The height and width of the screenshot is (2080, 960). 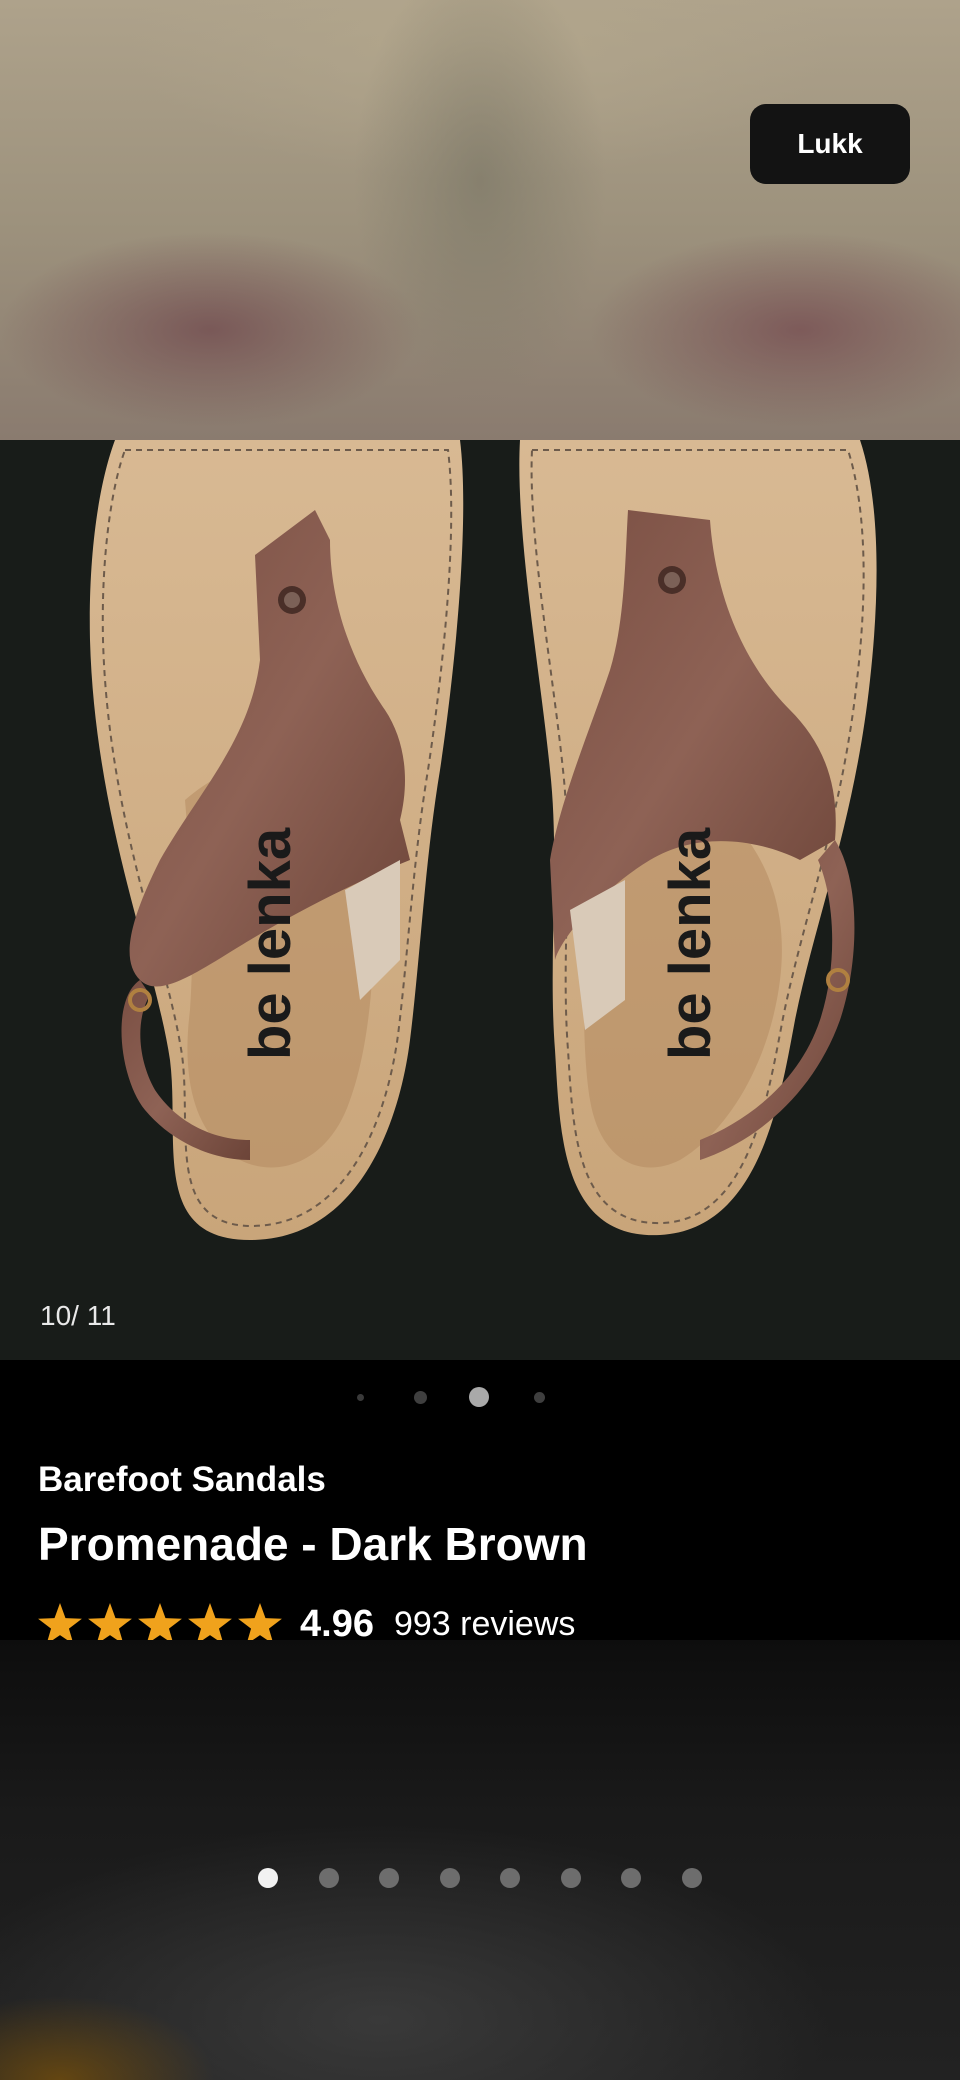 What do you see at coordinates (478, 1515) in the screenshot?
I see `product-info: Barefoot Sandals Promenade - Dark Brown` at bounding box center [478, 1515].